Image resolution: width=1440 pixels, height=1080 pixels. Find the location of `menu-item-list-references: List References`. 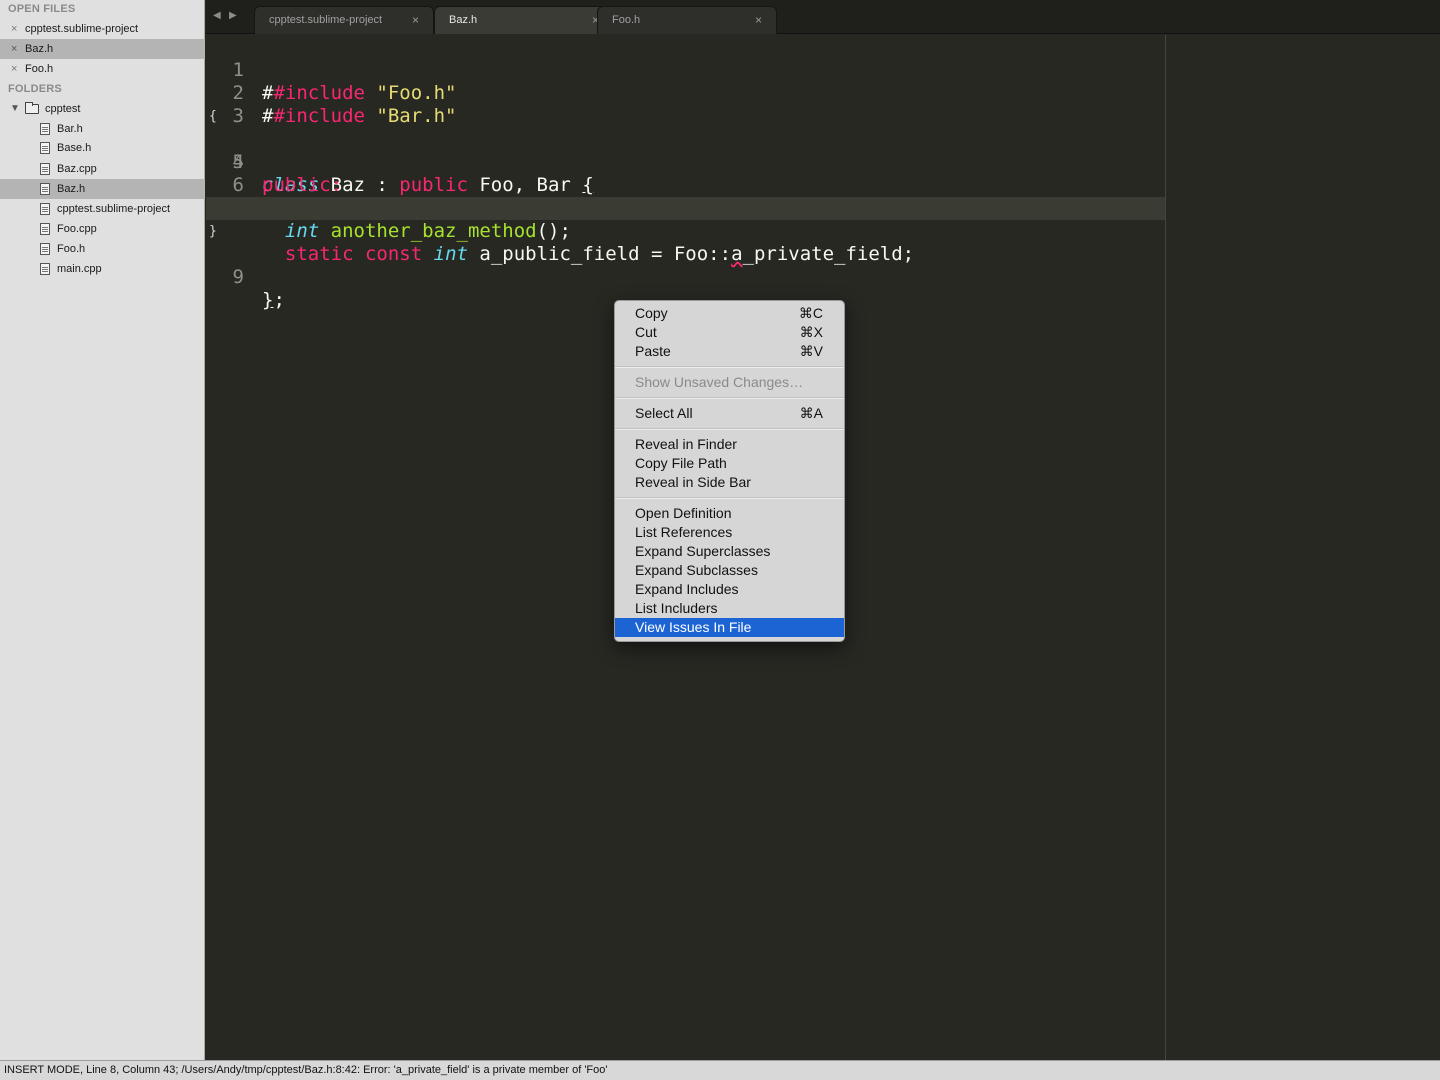

menu-item-list-references: List References is located at coordinates (729, 532).